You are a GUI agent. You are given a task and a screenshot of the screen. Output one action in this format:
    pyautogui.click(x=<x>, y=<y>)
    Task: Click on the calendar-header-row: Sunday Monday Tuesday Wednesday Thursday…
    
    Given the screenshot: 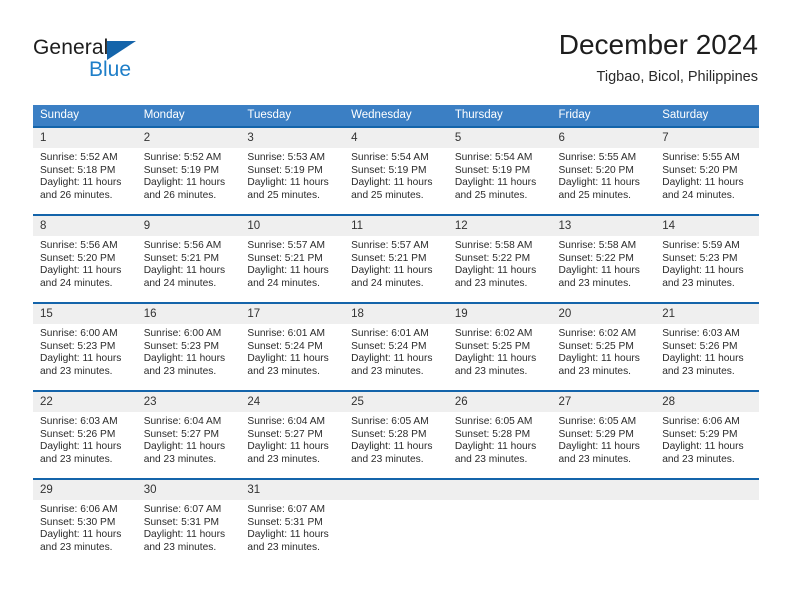 What is the action you would take?
    pyautogui.click(x=396, y=115)
    